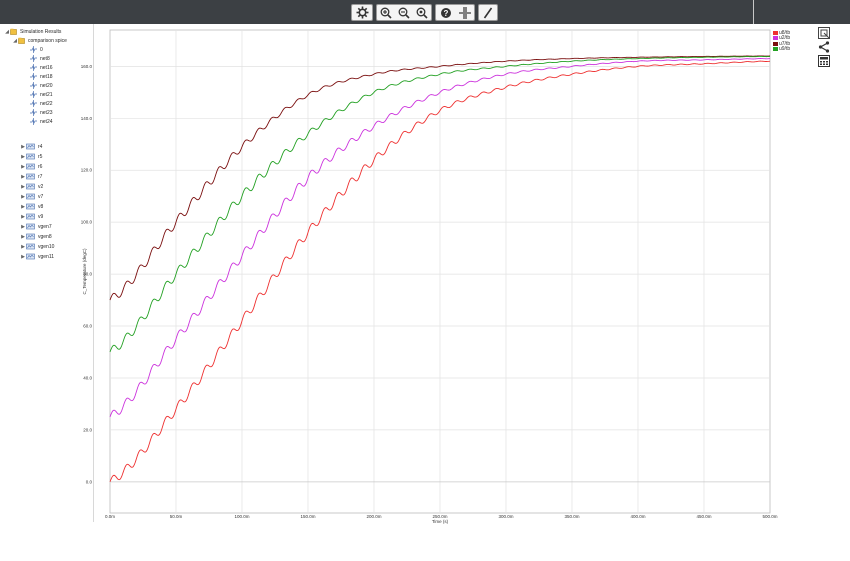 The width and height of the screenshot is (850, 561). Describe the element at coordinates (87, 222) in the screenshot. I see `y-tick-label: 100.0` at that location.